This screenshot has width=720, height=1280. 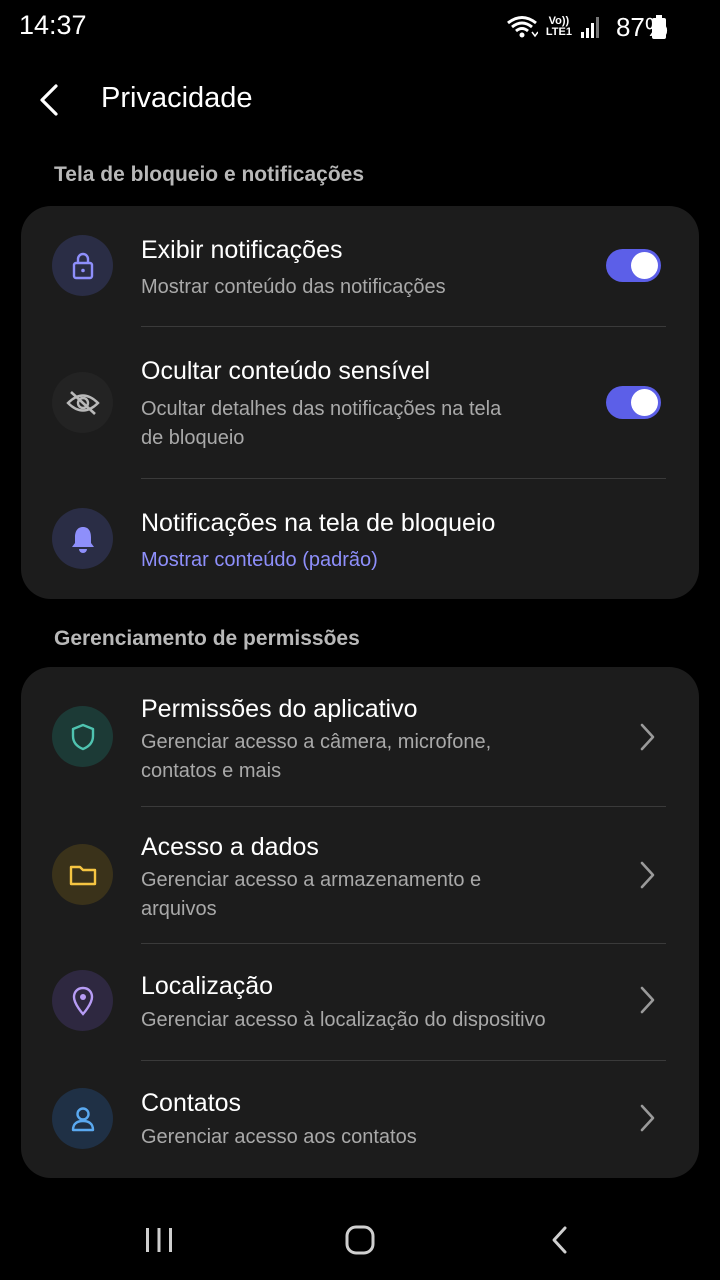 What do you see at coordinates (293, 287) in the screenshot?
I see `setting-subtitle: Mostrar conteúdo das notificações` at bounding box center [293, 287].